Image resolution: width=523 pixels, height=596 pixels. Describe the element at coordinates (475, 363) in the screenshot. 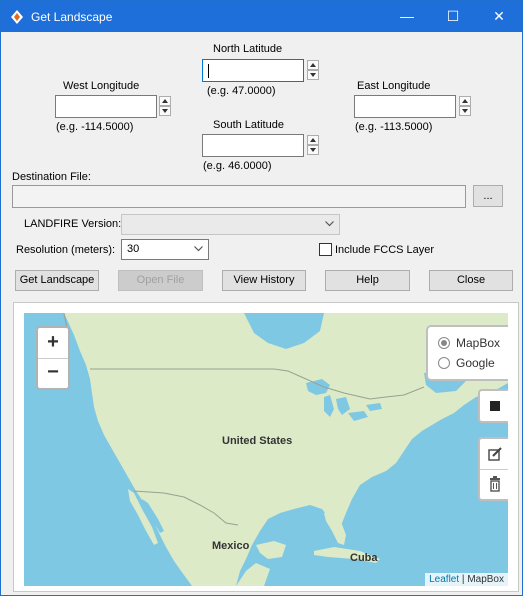

I see `google-label: Google` at that location.